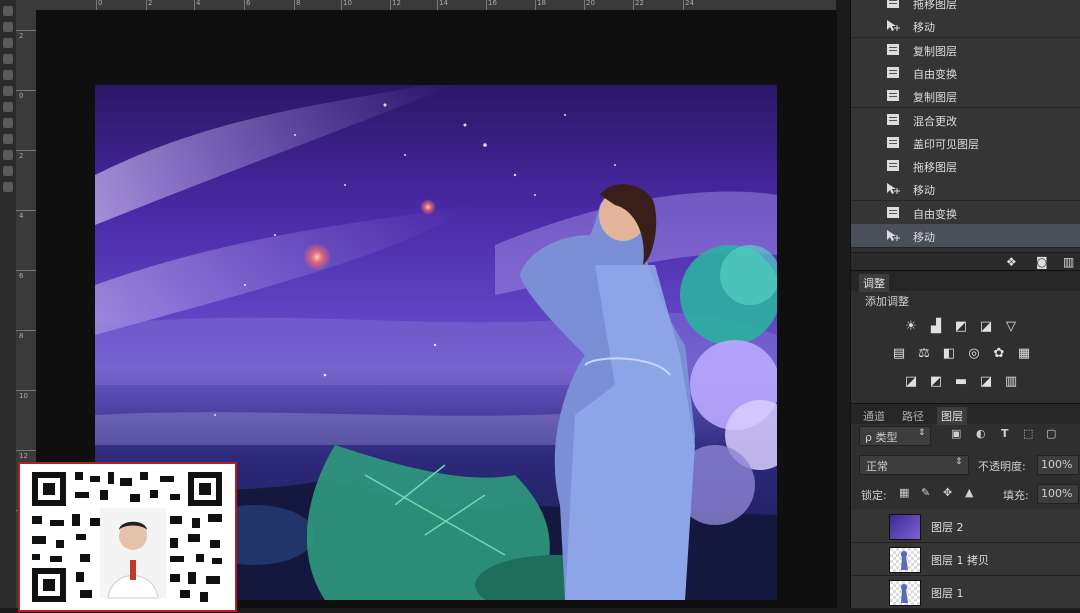 This screenshot has height=613, width=1080. I want to click on tab-paths: 路径, so click(913, 416).